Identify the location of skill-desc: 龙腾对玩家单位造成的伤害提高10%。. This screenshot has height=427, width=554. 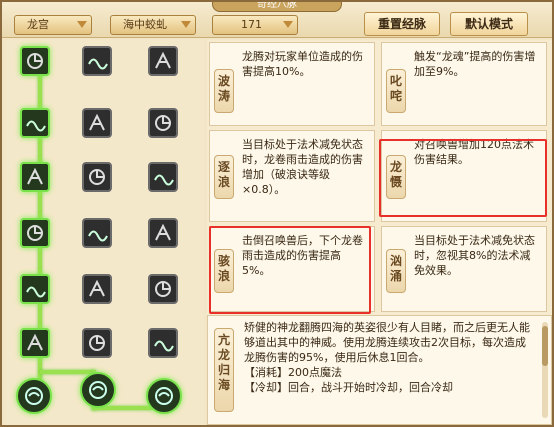
(302, 64).